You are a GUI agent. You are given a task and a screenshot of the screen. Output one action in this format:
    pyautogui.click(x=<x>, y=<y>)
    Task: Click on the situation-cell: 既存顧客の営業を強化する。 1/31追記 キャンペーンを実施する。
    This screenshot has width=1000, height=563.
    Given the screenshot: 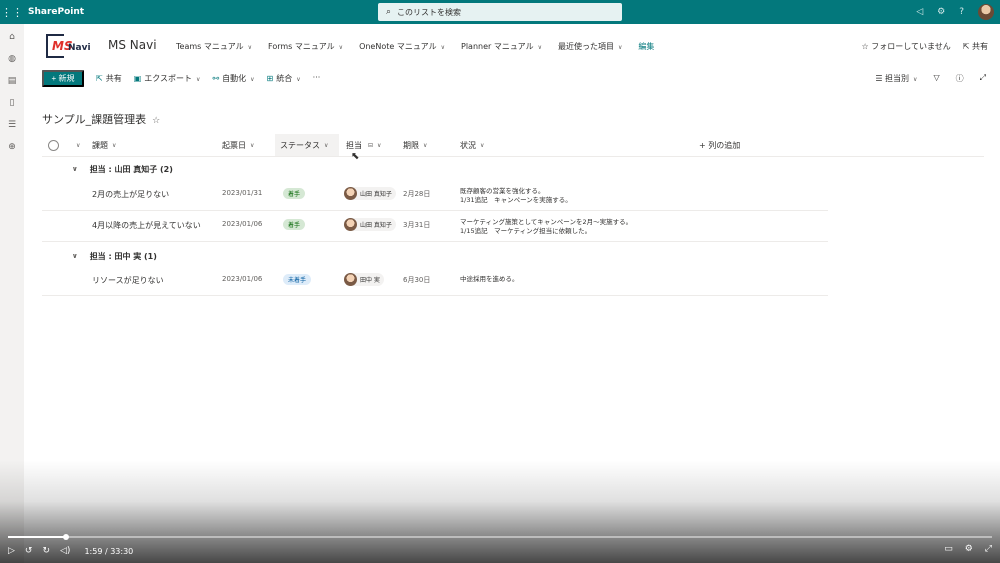 What is the action you would take?
    pyautogui.click(x=516, y=195)
    